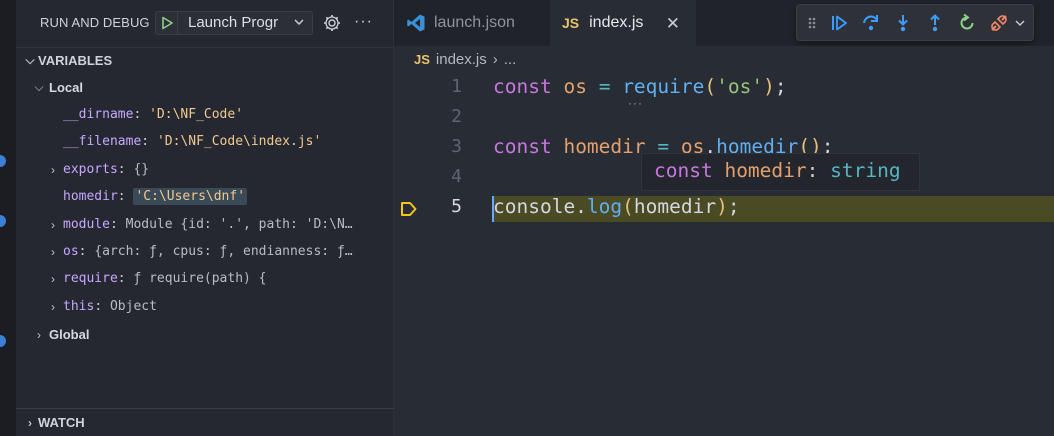 This screenshot has height=436, width=1054. Describe the element at coordinates (205, 169) in the screenshot. I see `variable-row: › exports: {}` at that location.